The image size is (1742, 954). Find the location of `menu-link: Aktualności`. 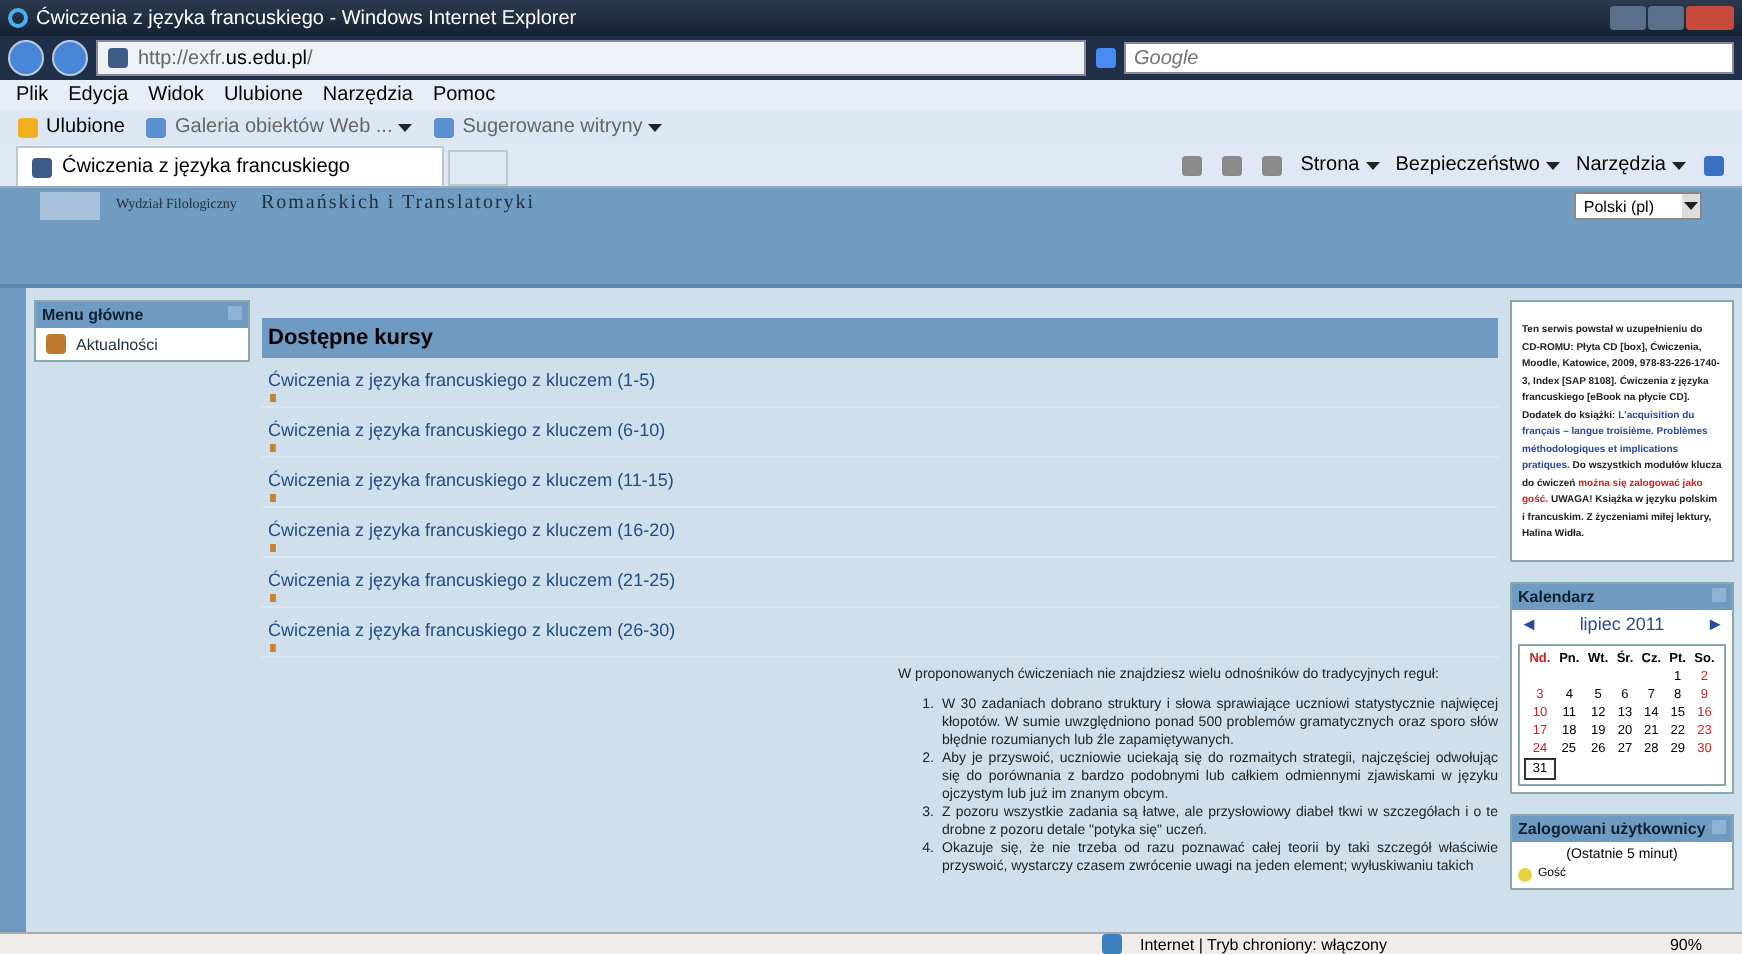

menu-link: Aktualności is located at coordinates (117, 344).